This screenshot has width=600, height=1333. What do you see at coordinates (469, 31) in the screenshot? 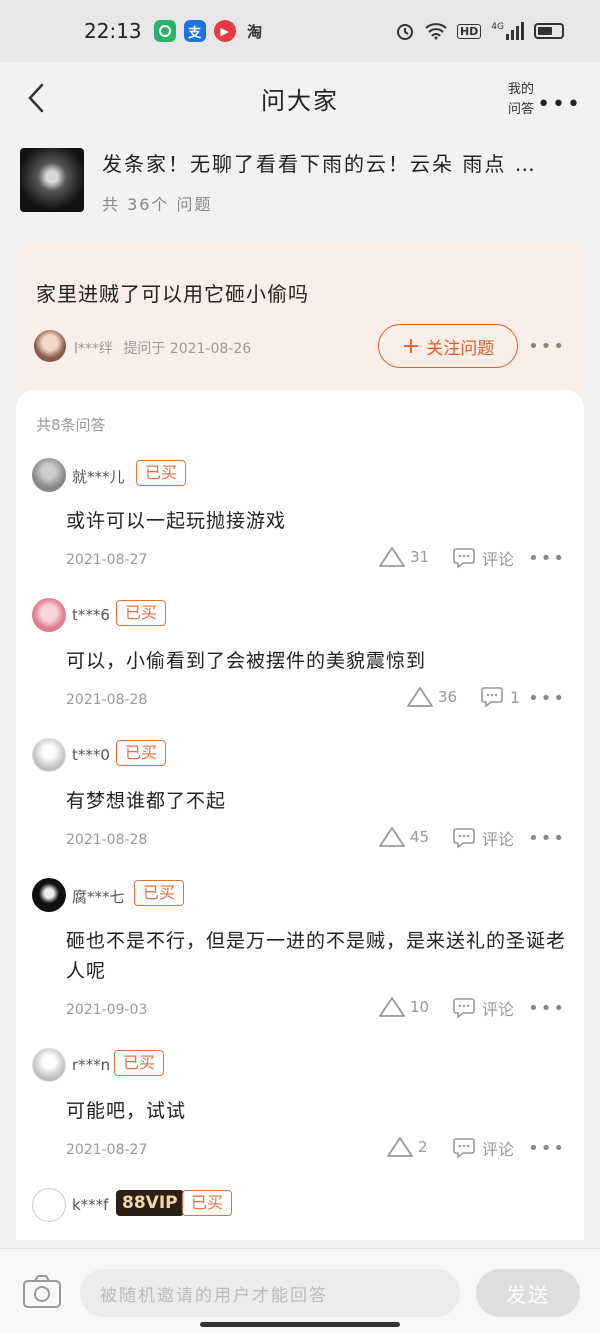
I see `hd-icon: HD` at bounding box center [469, 31].